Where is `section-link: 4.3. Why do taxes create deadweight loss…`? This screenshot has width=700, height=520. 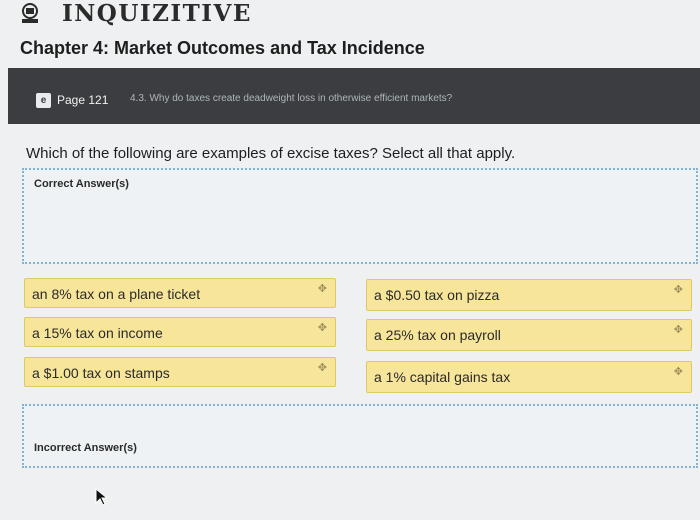 section-link: 4.3. Why do taxes create deadweight loss… is located at coordinates (291, 98).